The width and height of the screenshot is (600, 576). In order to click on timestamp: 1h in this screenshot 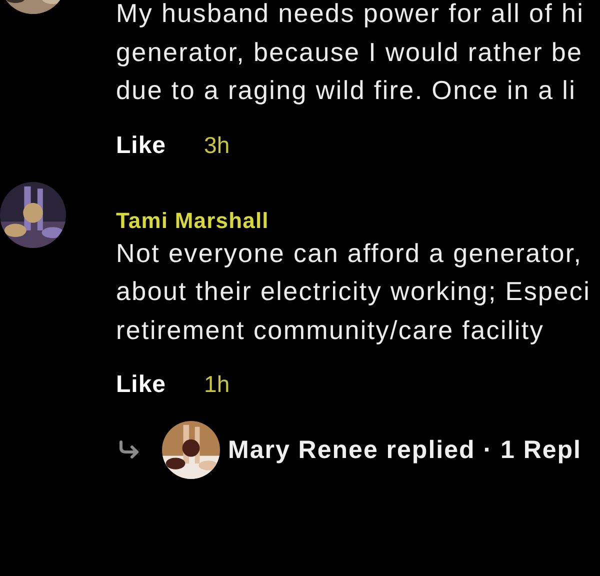, I will do `click(217, 384)`.